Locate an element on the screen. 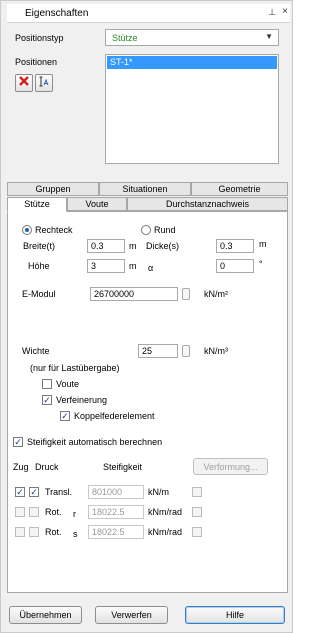  hilfe-button: Hilfe is located at coordinates (235, 615).